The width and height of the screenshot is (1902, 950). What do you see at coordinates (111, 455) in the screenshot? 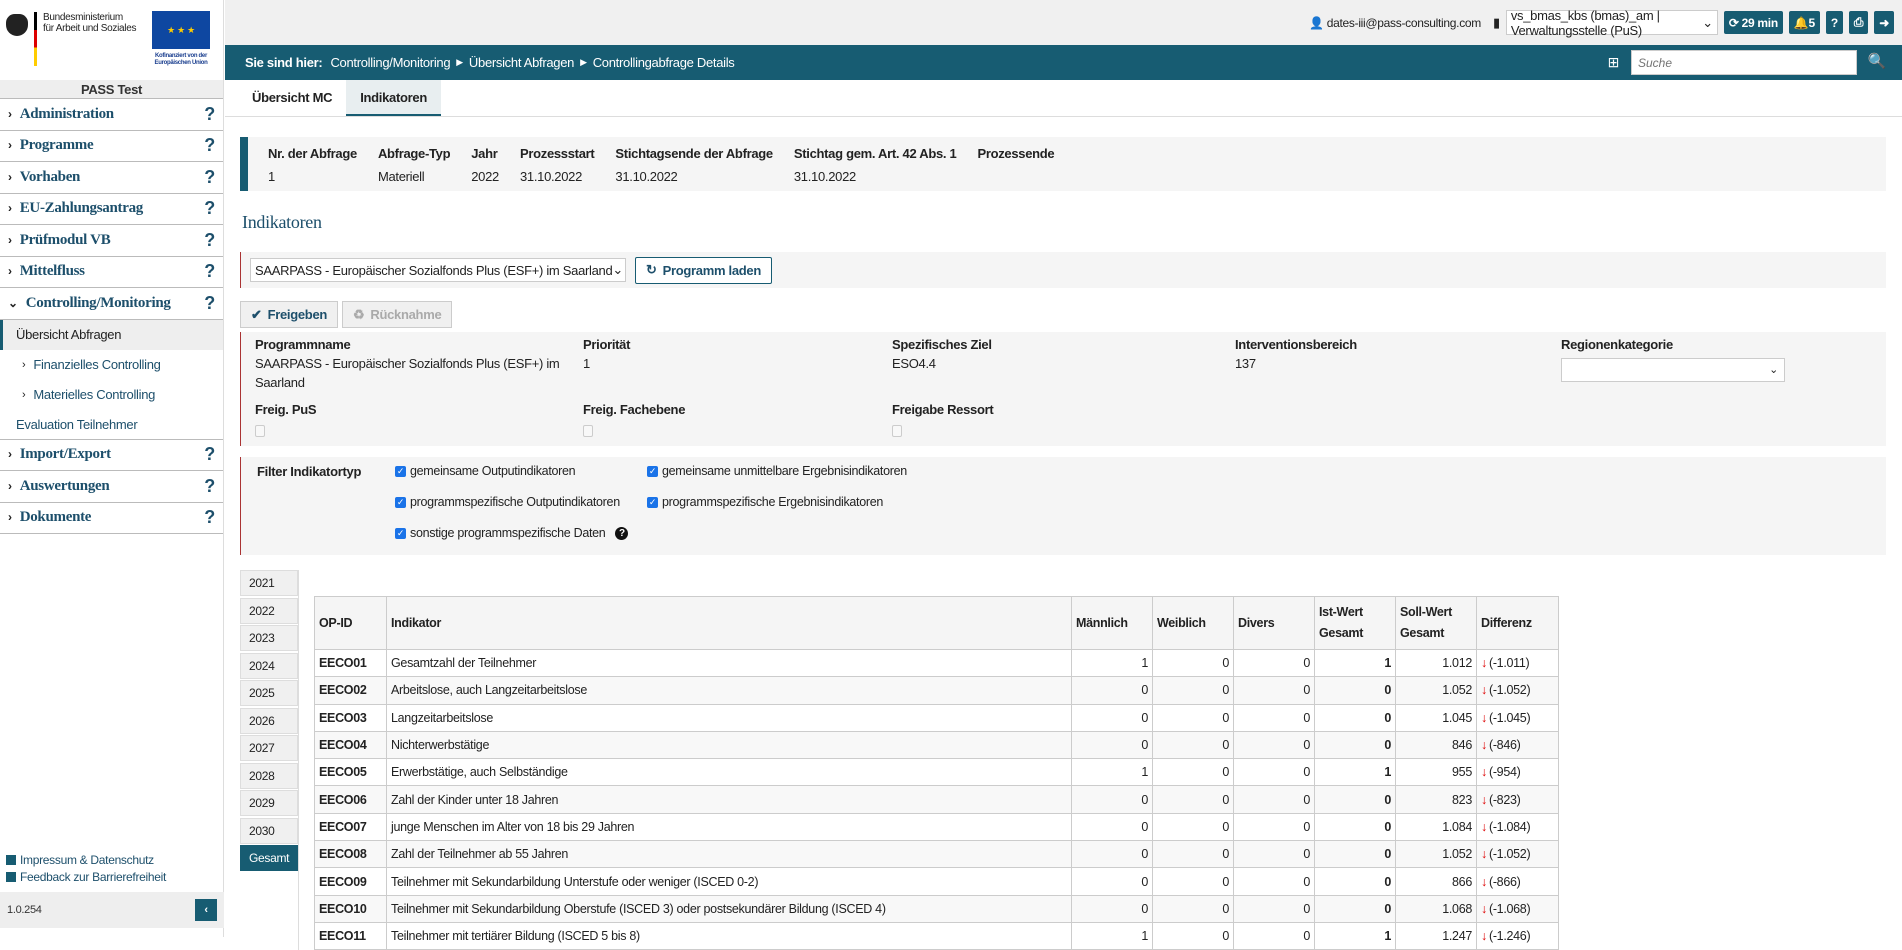
I see `sidebar-item-import-export: › Import/Export?` at bounding box center [111, 455].